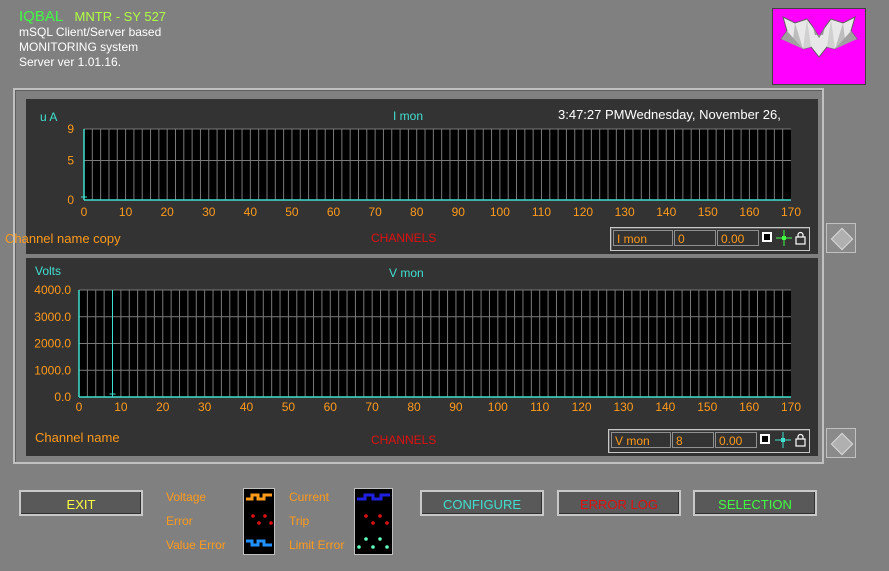 The image size is (889, 571). What do you see at coordinates (41, 16) in the screenshot?
I see `app-name: IQBAL` at bounding box center [41, 16].